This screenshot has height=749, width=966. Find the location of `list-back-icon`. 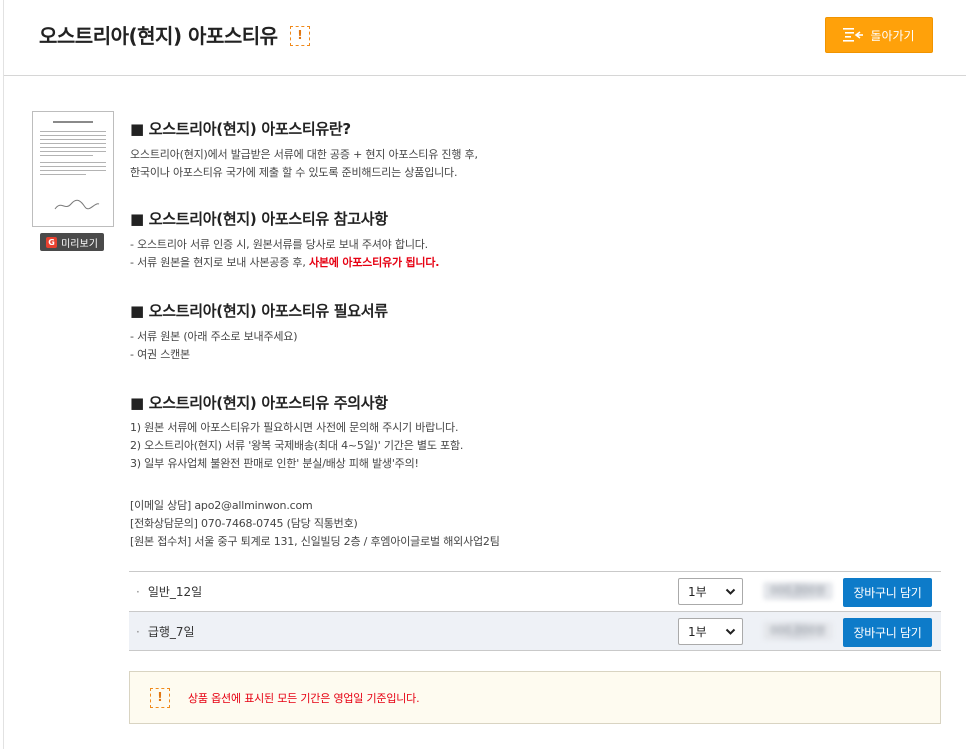

list-back-icon is located at coordinates (853, 35).